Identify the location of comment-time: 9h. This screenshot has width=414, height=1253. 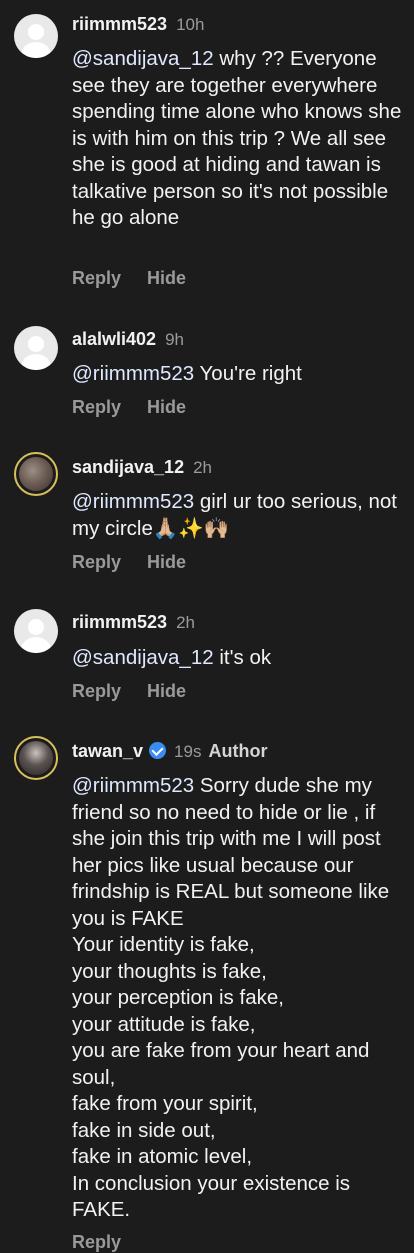
(174, 339).